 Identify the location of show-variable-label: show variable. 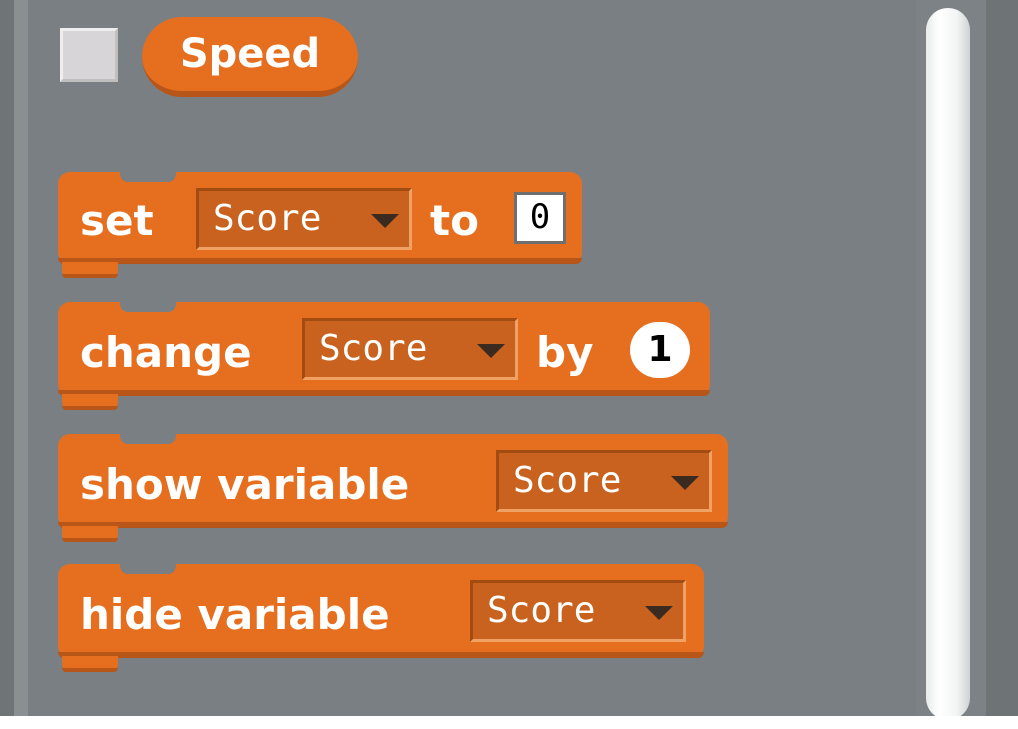
(245, 484).